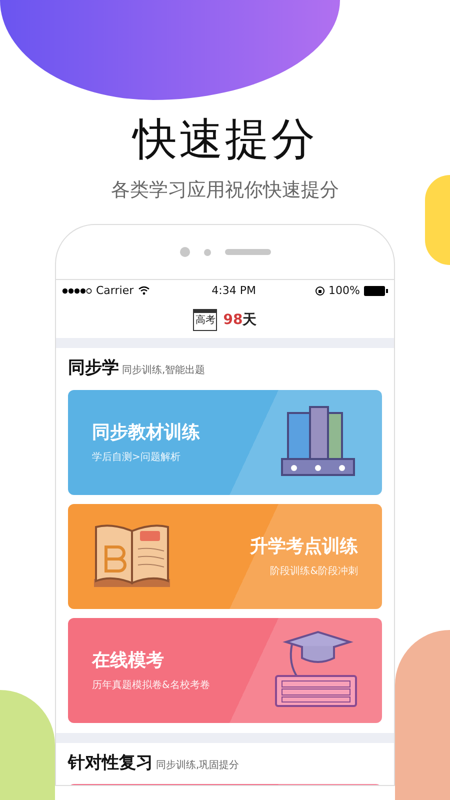  What do you see at coordinates (304, 547) in the screenshot?
I see `card-title: 升学考点训练` at bounding box center [304, 547].